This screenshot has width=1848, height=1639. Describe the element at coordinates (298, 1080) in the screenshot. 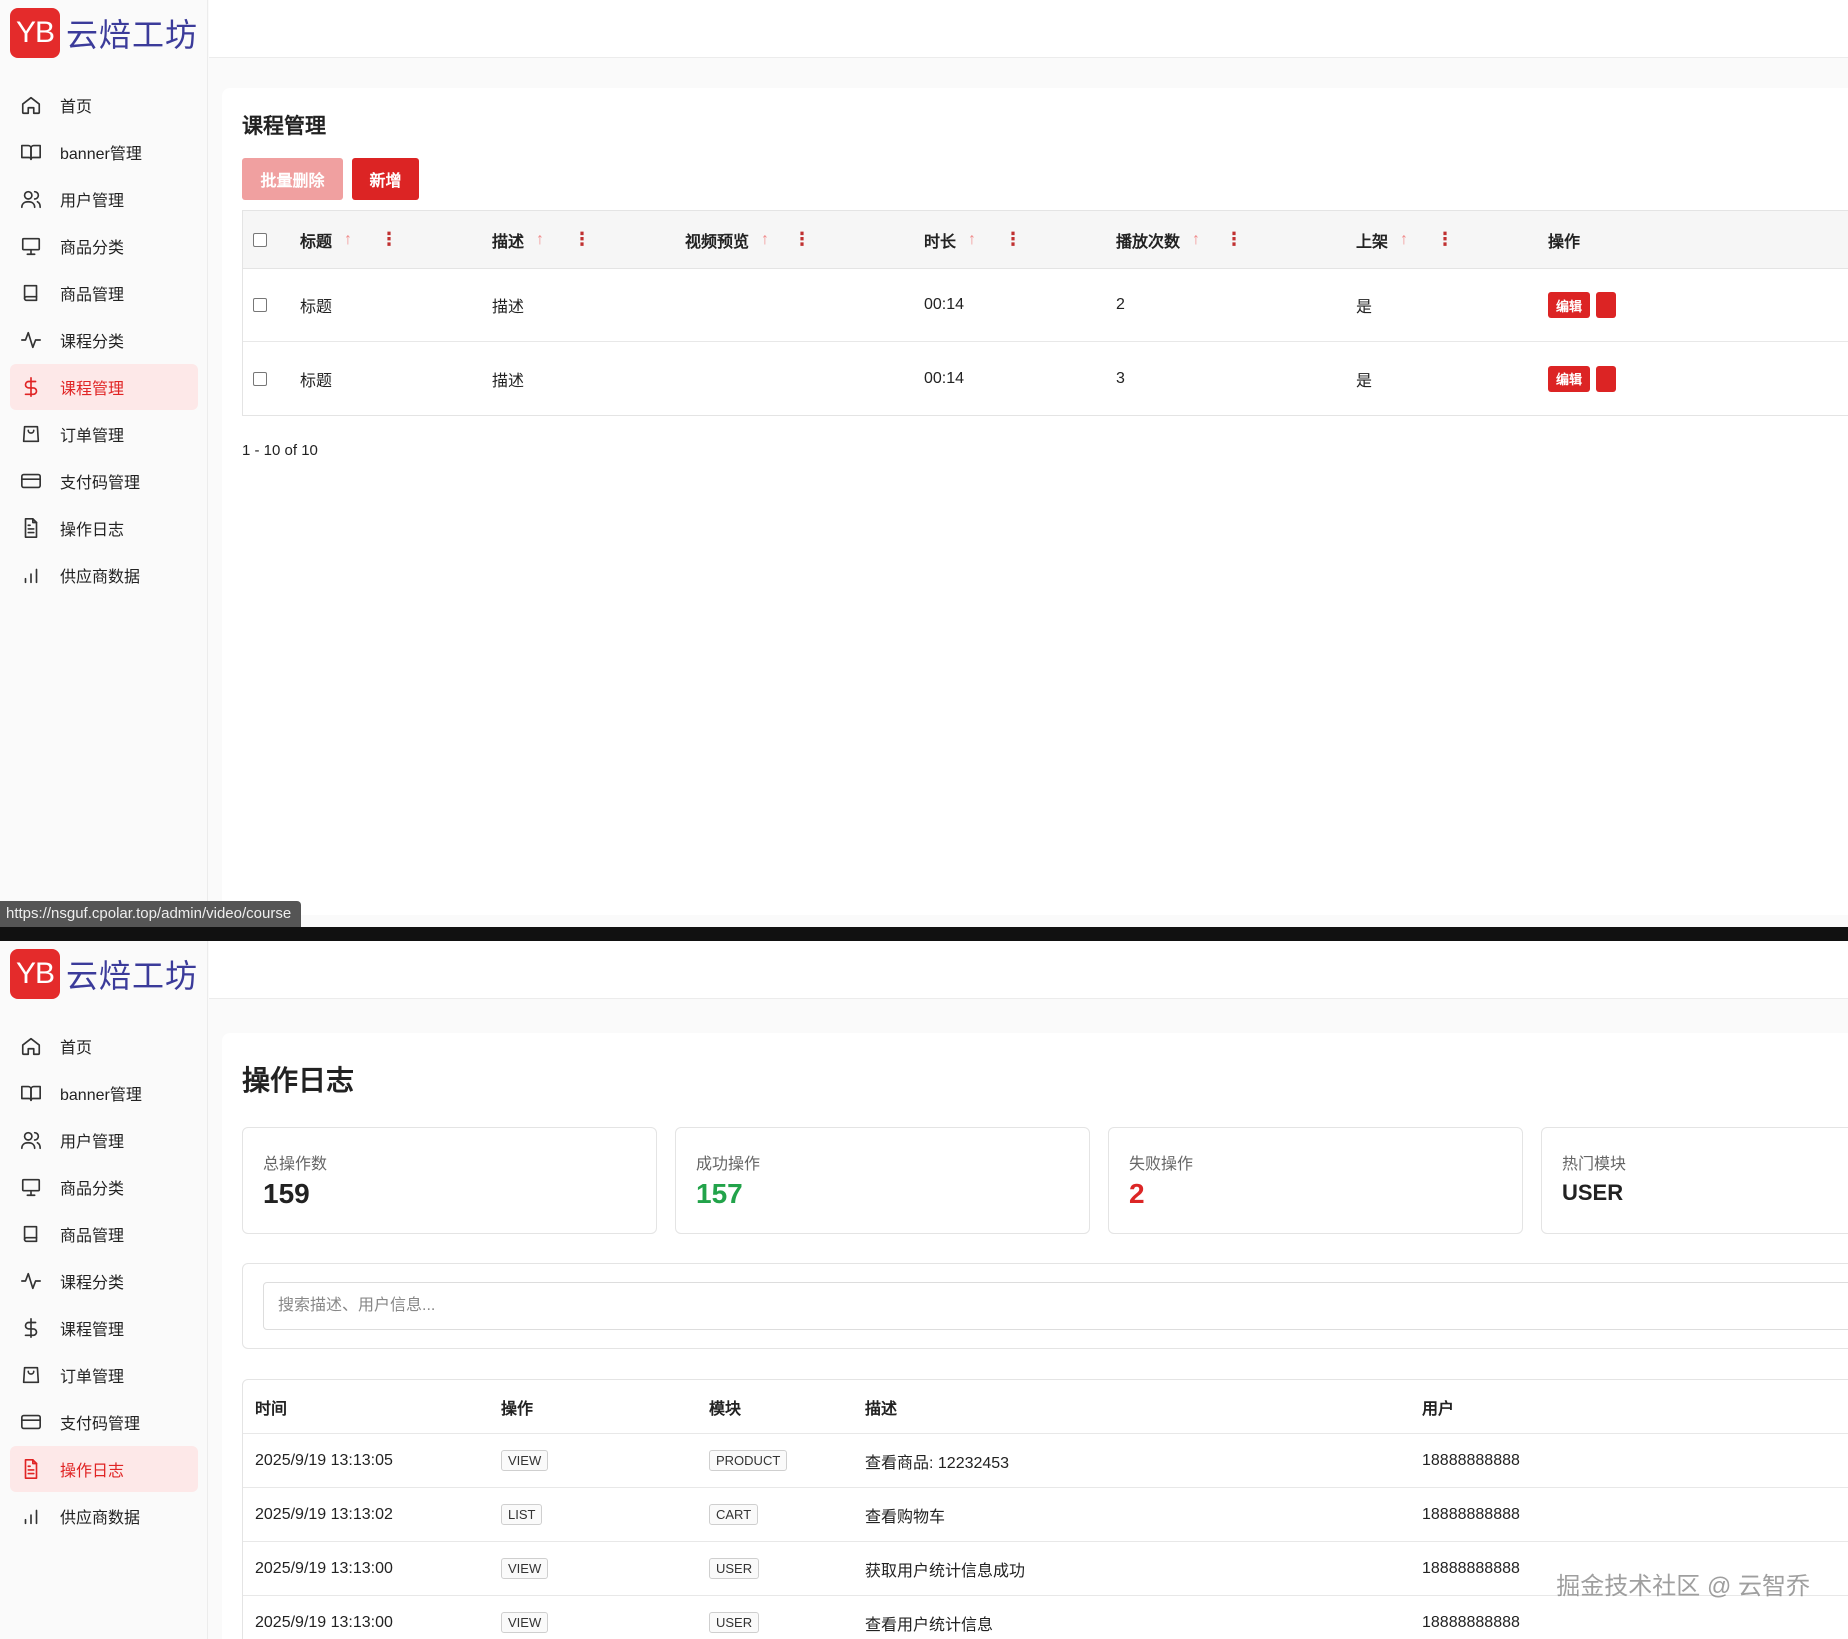

I see `page-title: 操作日志` at that location.